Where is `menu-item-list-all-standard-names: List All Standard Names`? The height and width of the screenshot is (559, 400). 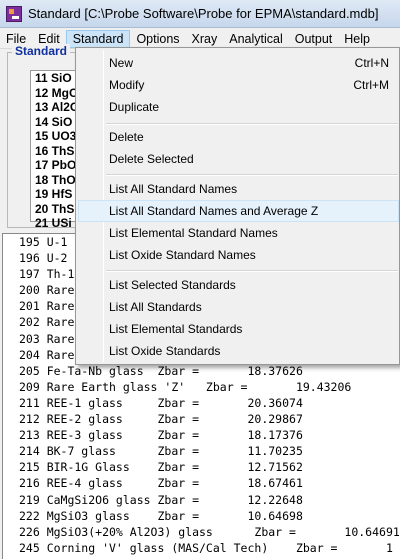 menu-item-list-all-standard-names: List All Standard Names is located at coordinates (238, 189).